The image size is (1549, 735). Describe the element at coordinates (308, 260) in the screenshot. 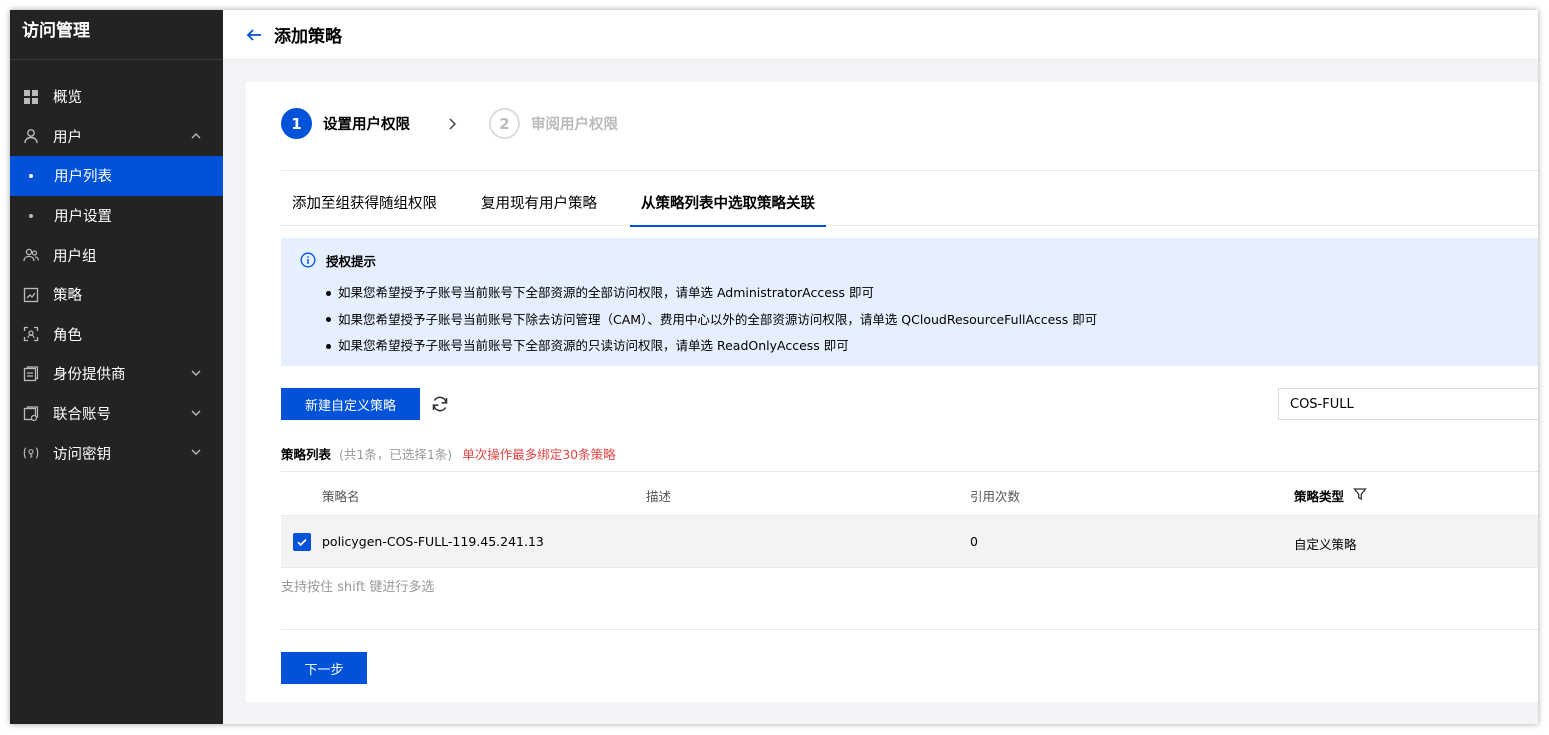

I see `info-icon` at that location.